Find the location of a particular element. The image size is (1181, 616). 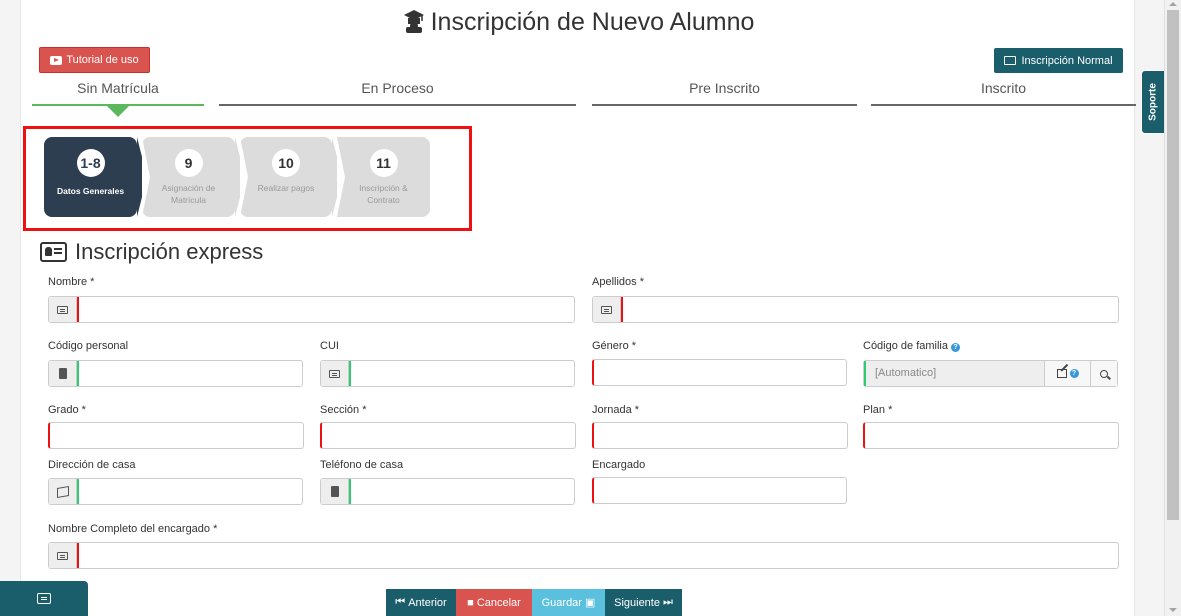

inscripcion-normal-button: Inscripción Normal is located at coordinates (1058, 60).